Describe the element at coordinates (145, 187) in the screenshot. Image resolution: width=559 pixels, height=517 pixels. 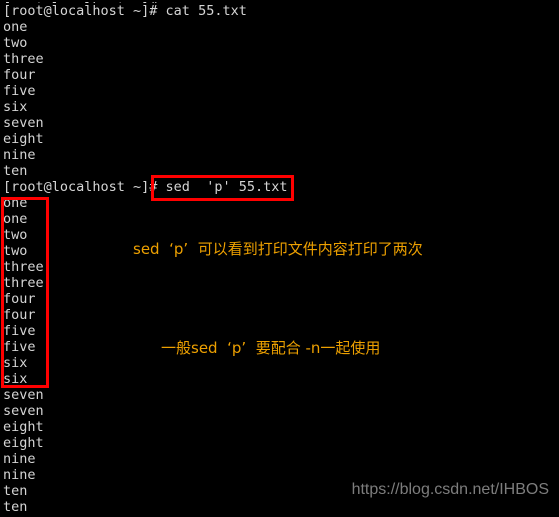
I see `terminal-line-prompt-sed: [root@localhost ~]# sed 'p' 55.txt` at that location.